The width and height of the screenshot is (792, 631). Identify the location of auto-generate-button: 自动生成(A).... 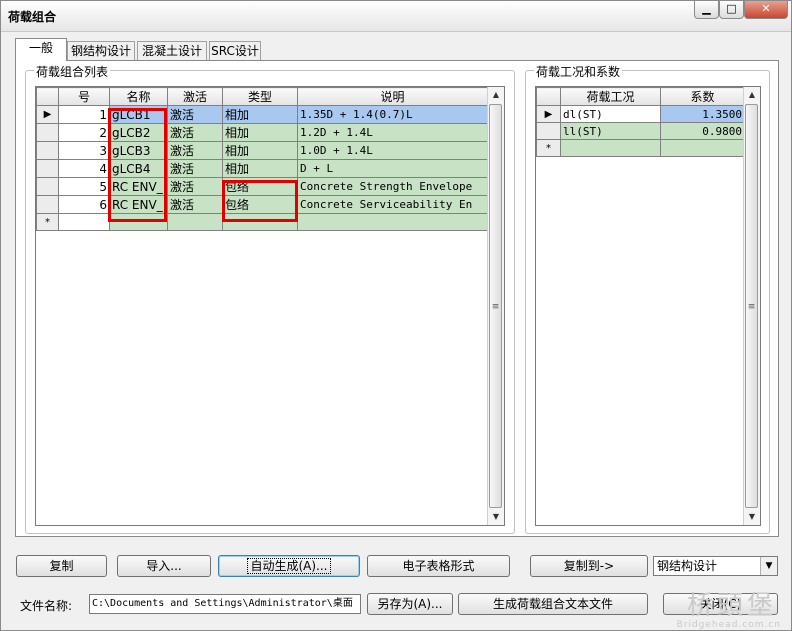
(289, 566).